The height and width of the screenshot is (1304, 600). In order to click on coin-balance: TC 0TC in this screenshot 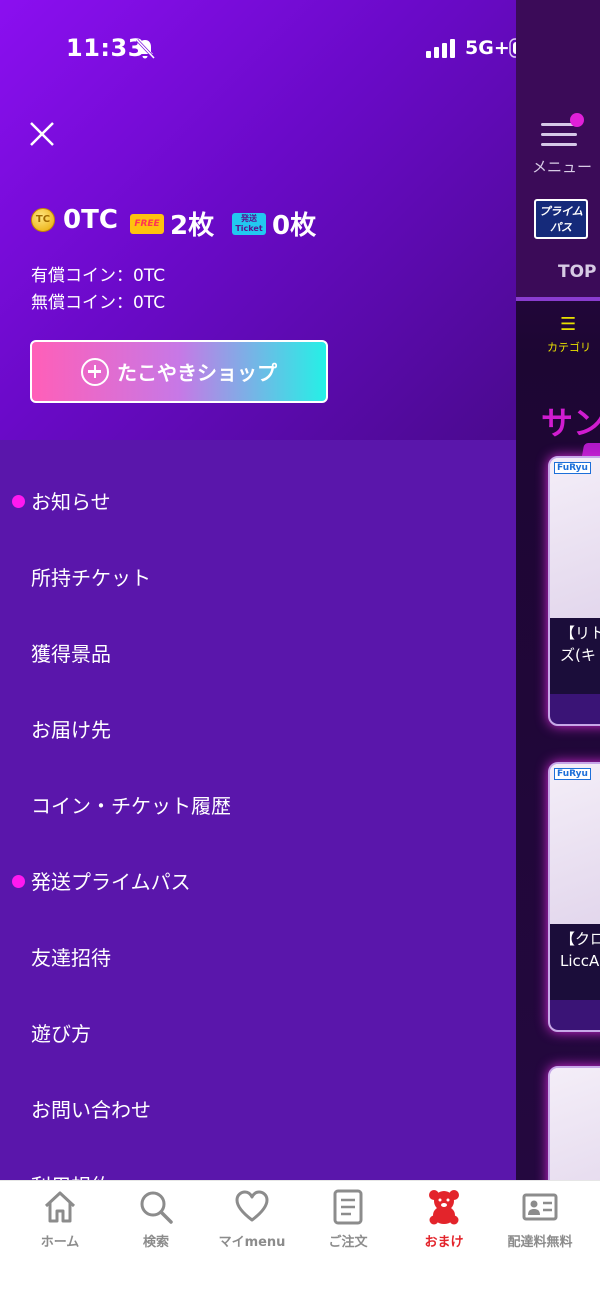, I will do `click(74, 220)`.